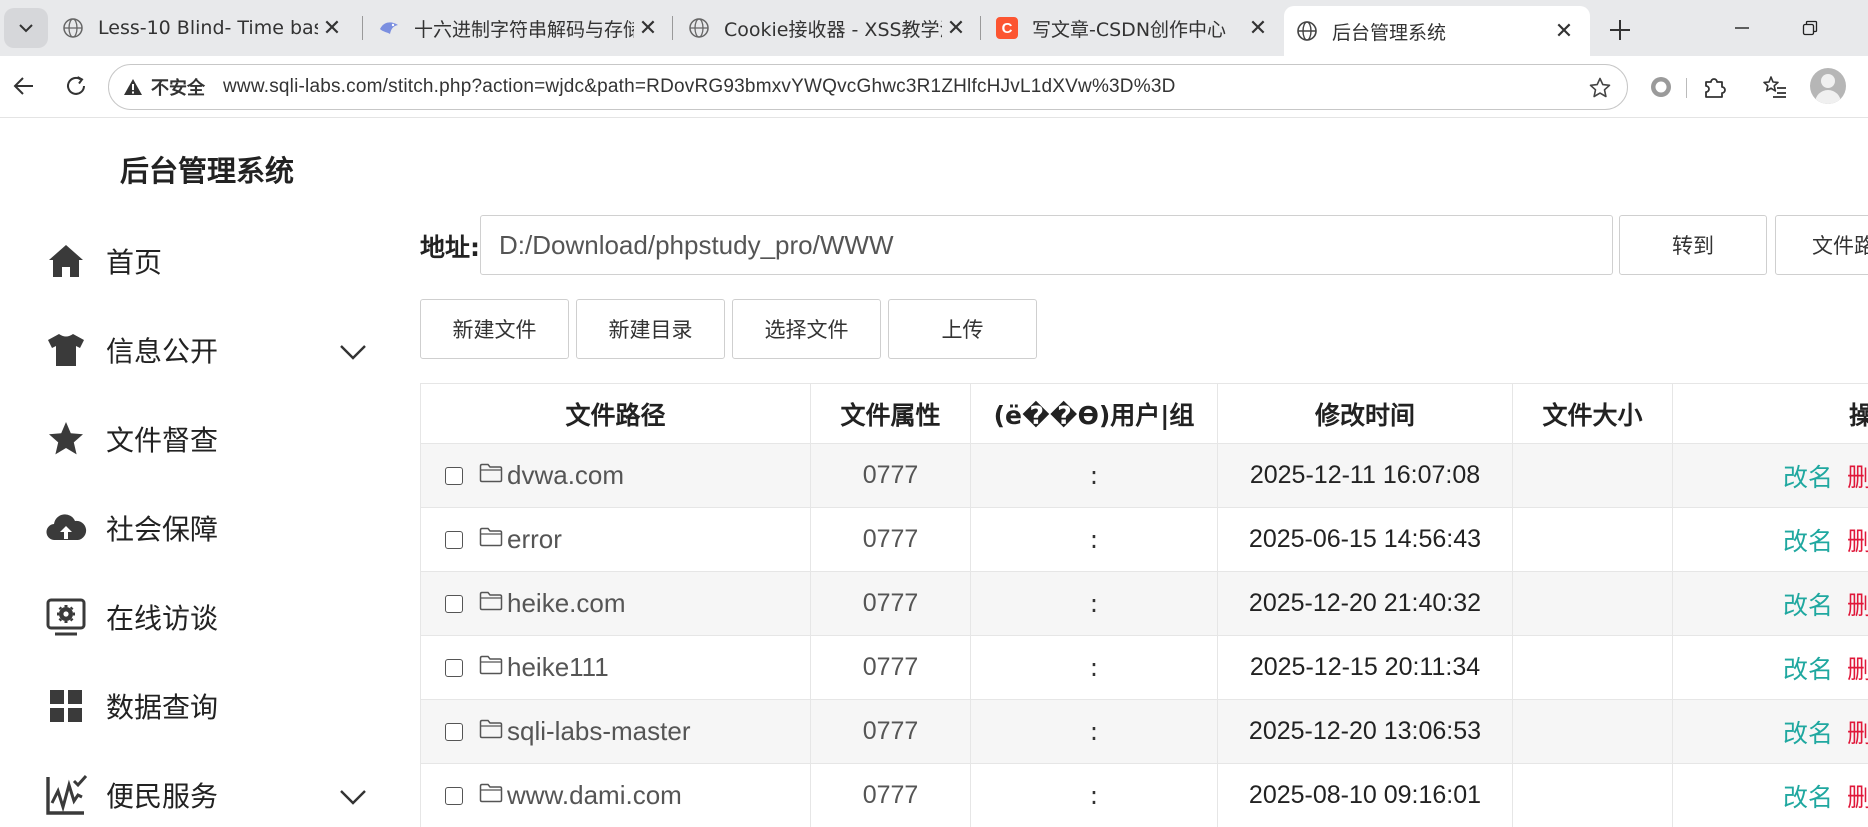 The height and width of the screenshot is (827, 1868). Describe the element at coordinates (1389, 32) in the screenshot. I see `tab-title: 后台管理系统` at that location.